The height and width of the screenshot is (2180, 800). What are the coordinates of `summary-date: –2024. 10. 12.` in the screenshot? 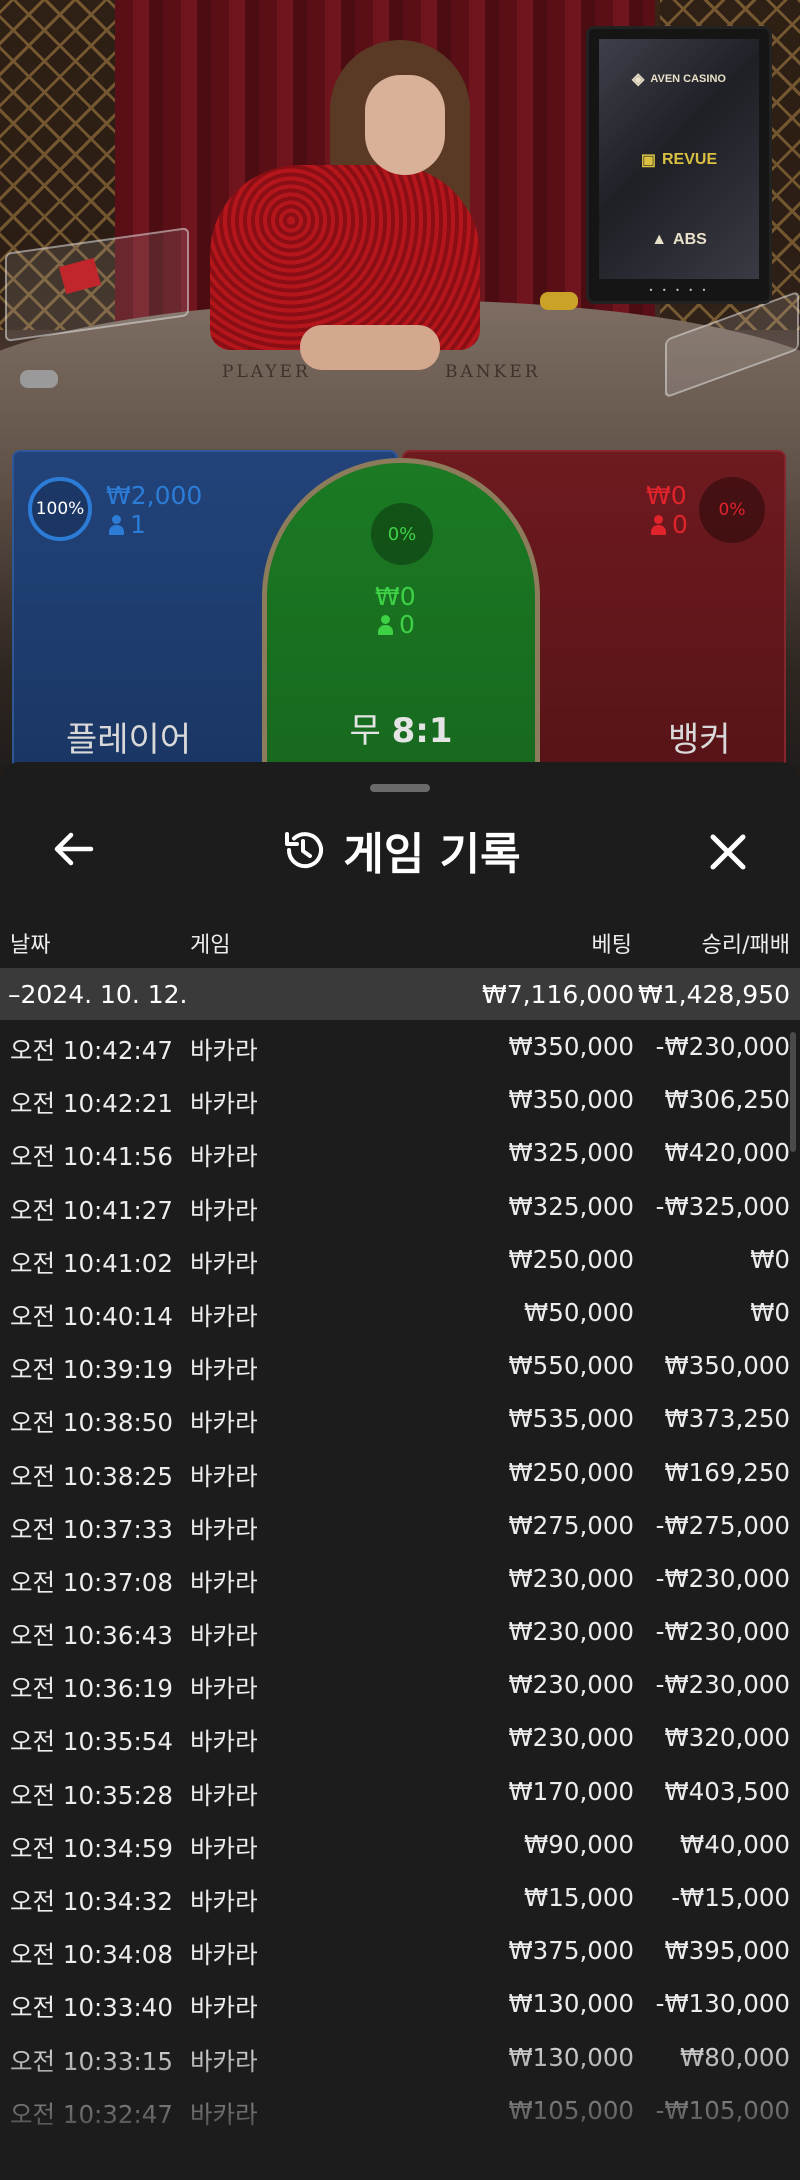 It's located at (98, 994).